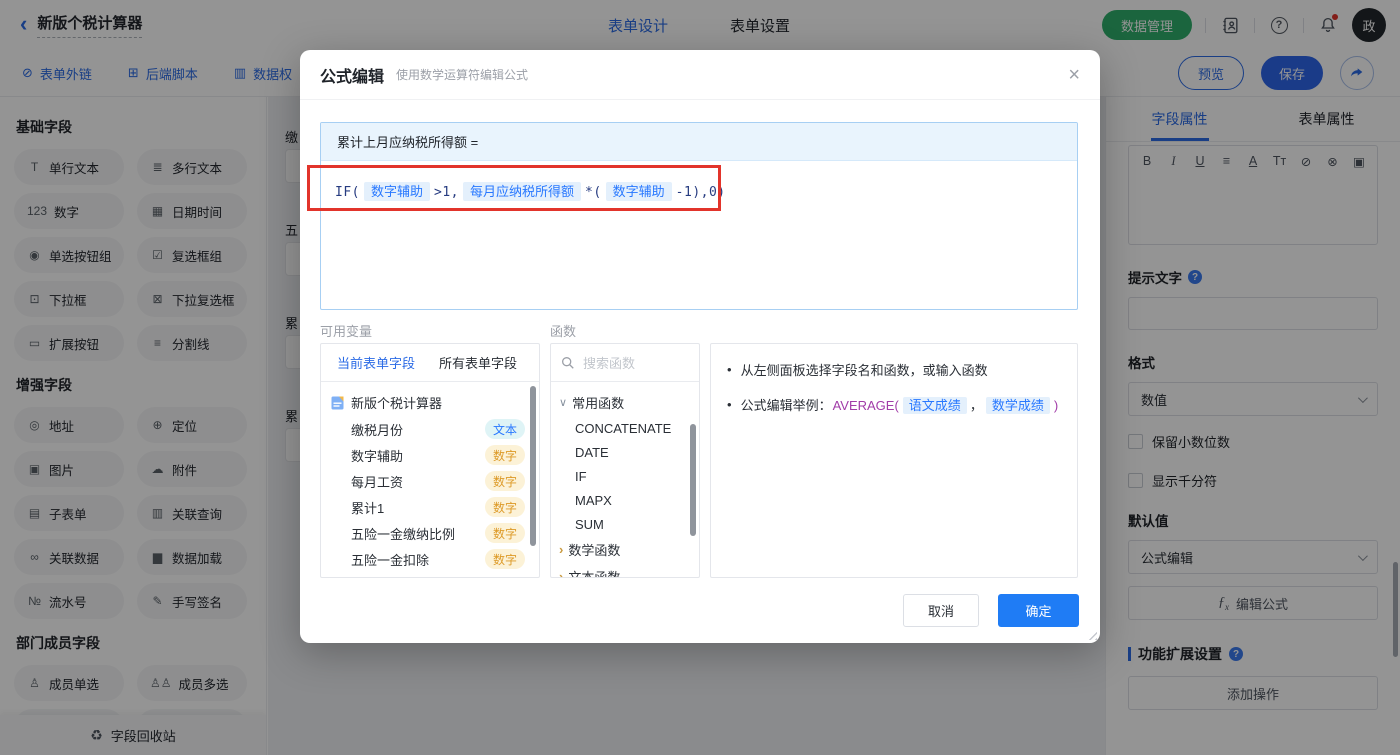 This screenshot has width=1400, height=755. I want to click on form-tree-label: 新版个税计算器, so click(397, 403).